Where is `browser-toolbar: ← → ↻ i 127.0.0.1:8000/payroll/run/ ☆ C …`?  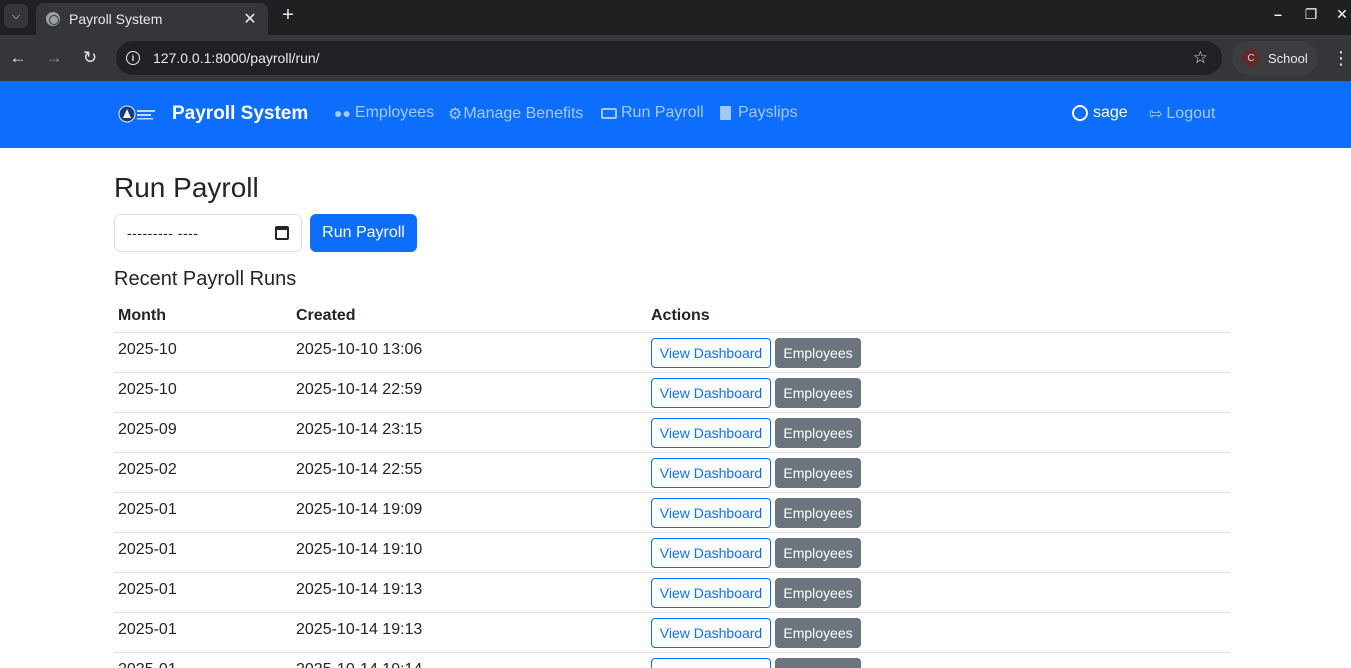 browser-toolbar: ← → ↻ i 127.0.0.1:8000/payroll/run/ ☆ C … is located at coordinates (675, 58).